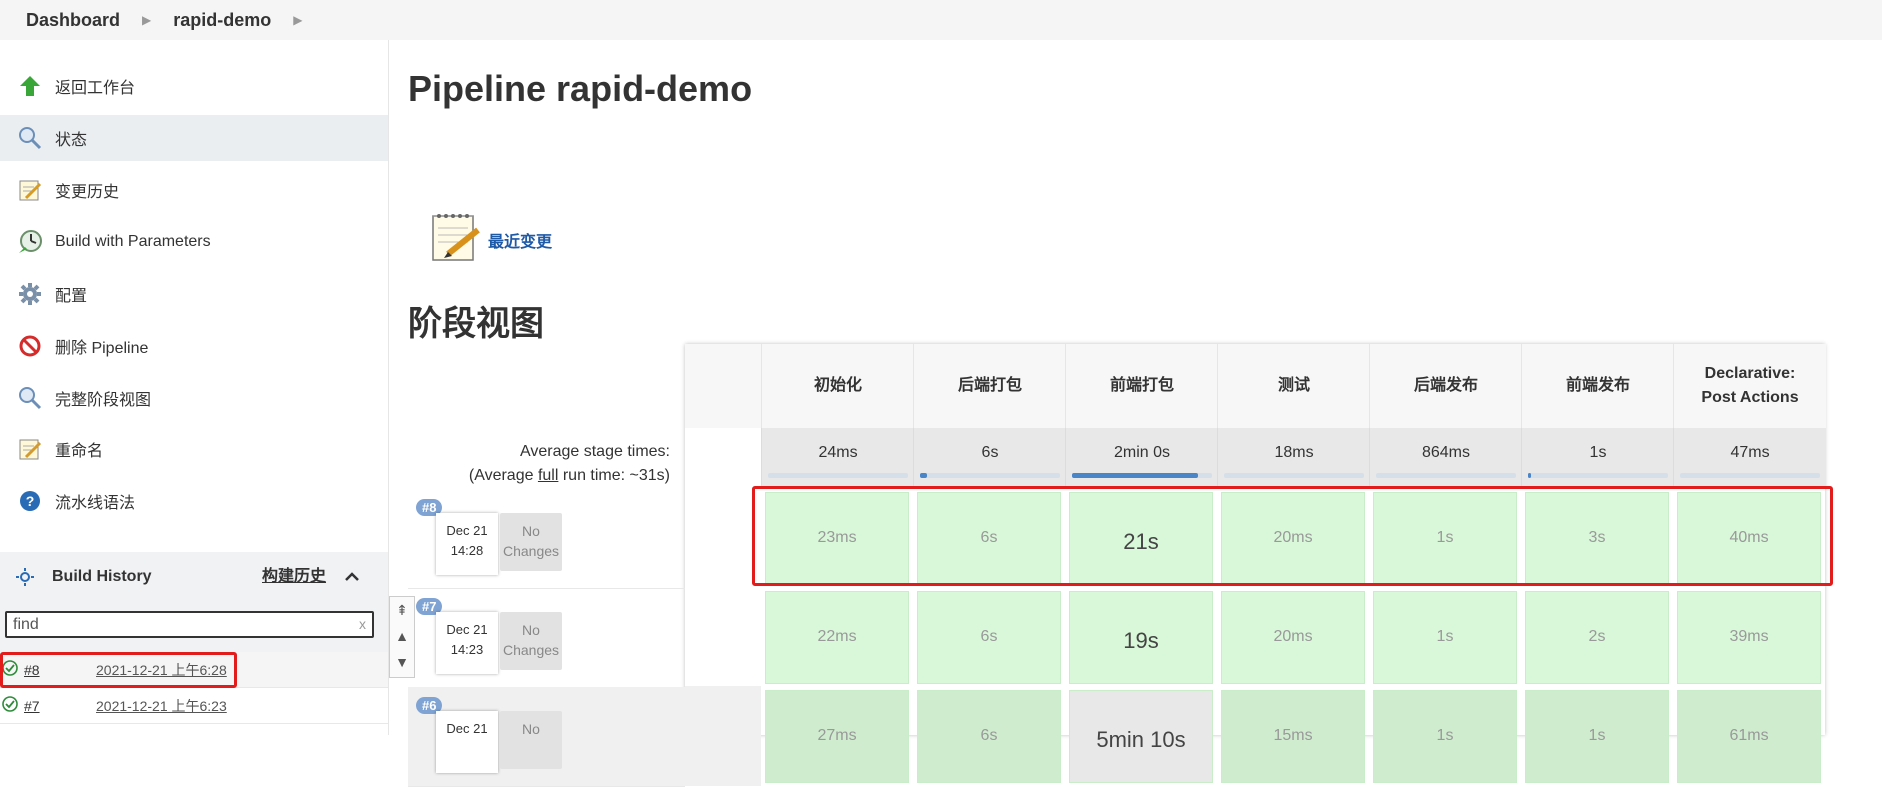  I want to click on search-icon, so click(30, 398).